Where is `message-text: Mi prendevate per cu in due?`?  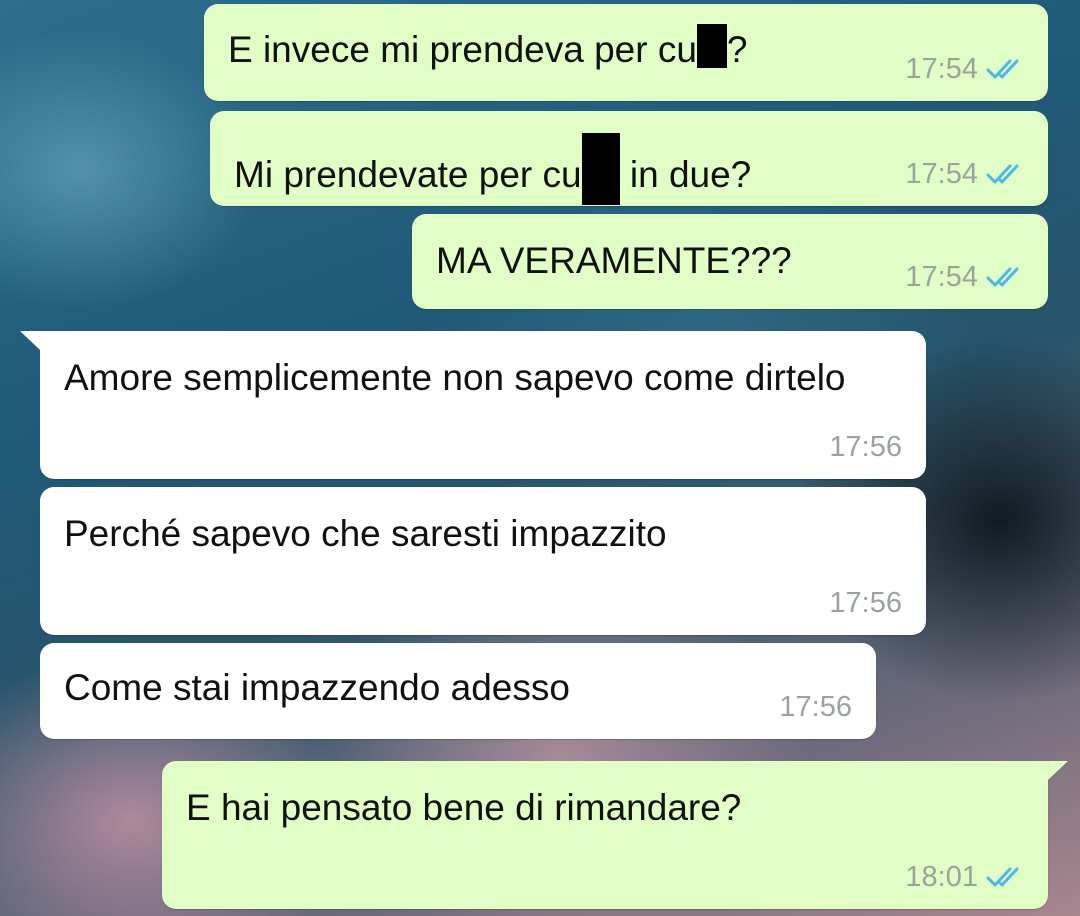
message-text: Mi prendevate per cu in due? is located at coordinates (492, 169).